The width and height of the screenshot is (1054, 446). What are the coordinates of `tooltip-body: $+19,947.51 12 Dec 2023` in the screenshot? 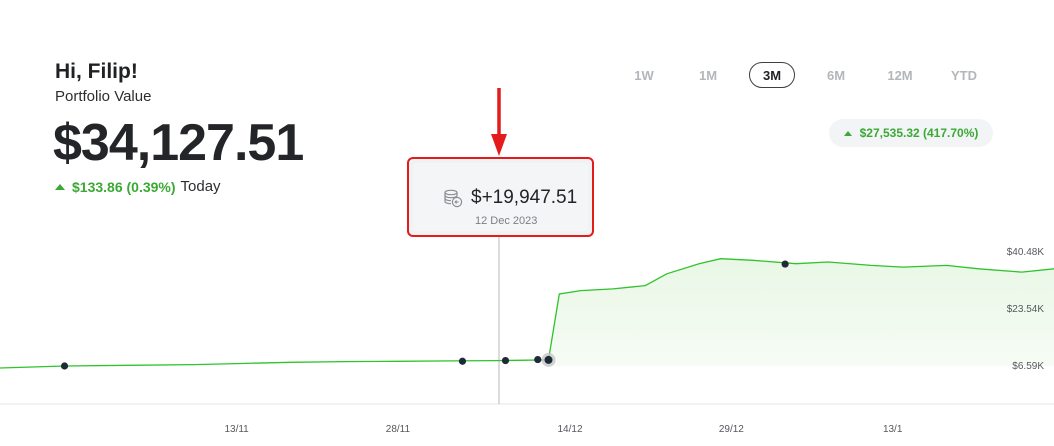 It's located at (500, 197).